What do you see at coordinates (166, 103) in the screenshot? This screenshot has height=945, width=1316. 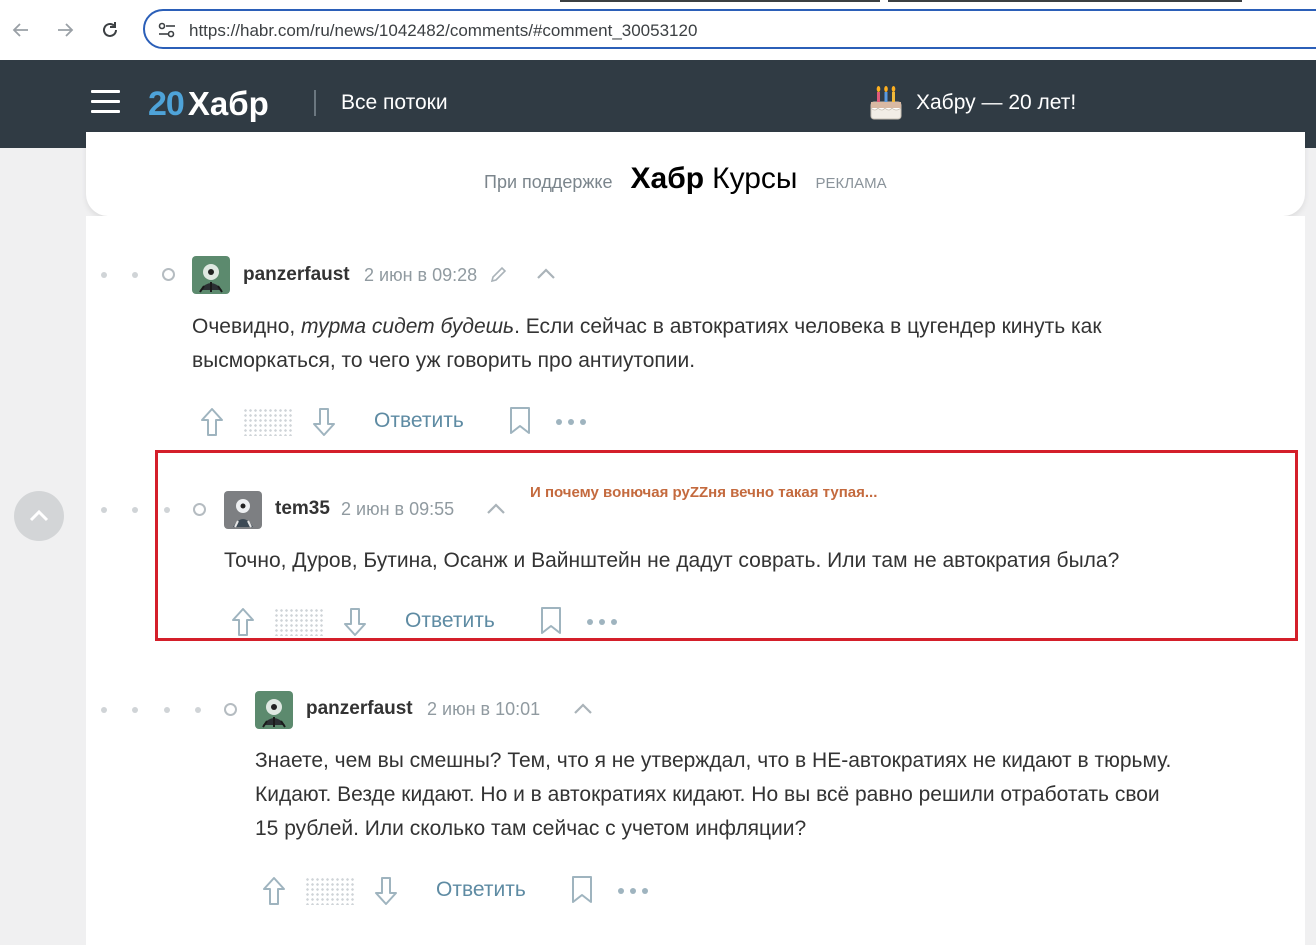 I see `logo-number: 20` at bounding box center [166, 103].